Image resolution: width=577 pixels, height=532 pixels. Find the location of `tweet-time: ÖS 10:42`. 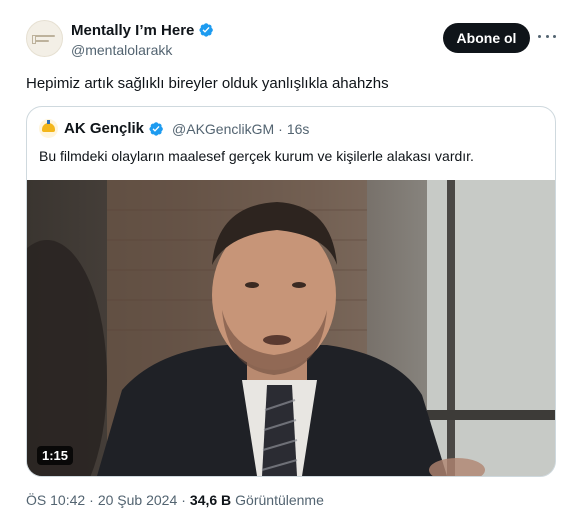

tweet-time: ÖS 10:42 is located at coordinates (55, 500).